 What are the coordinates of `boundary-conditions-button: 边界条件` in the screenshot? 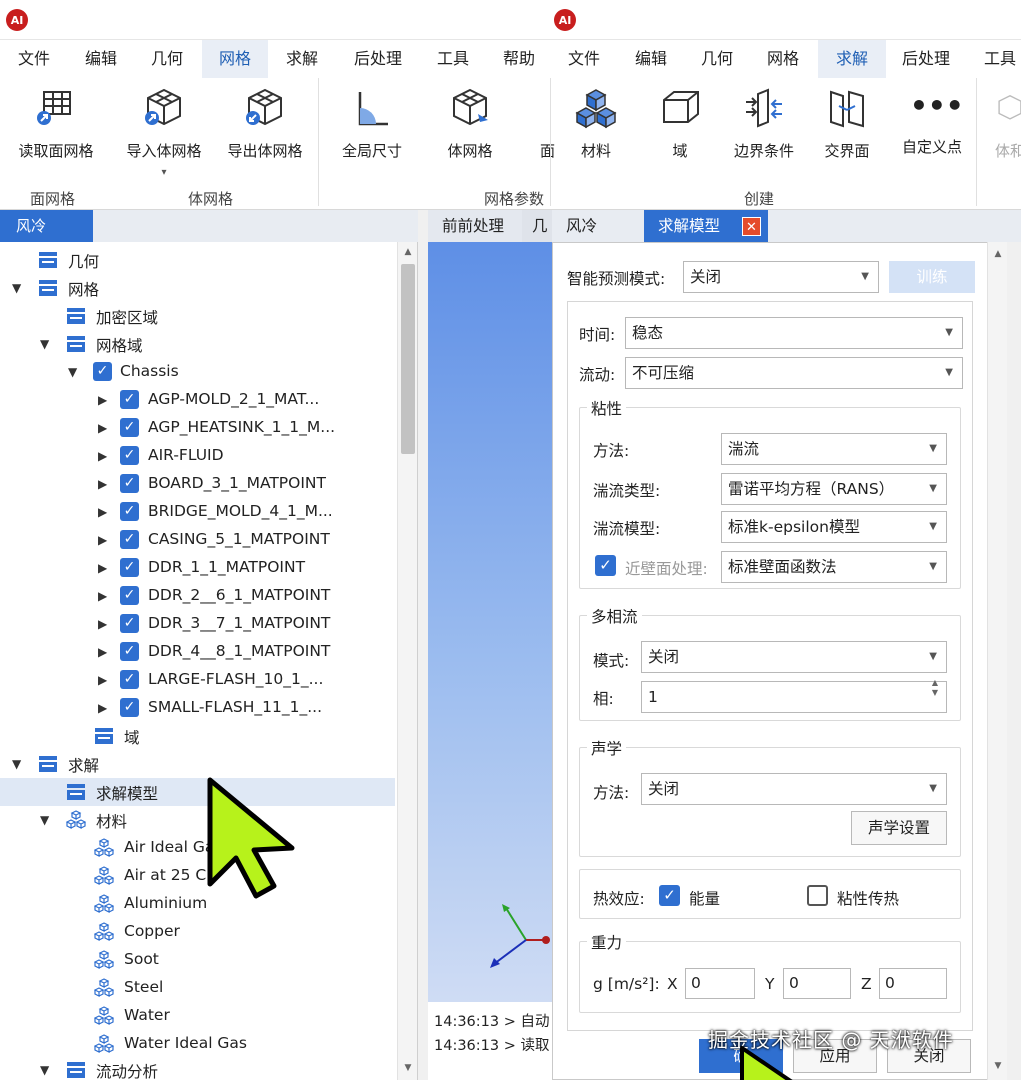 It's located at (764, 123).